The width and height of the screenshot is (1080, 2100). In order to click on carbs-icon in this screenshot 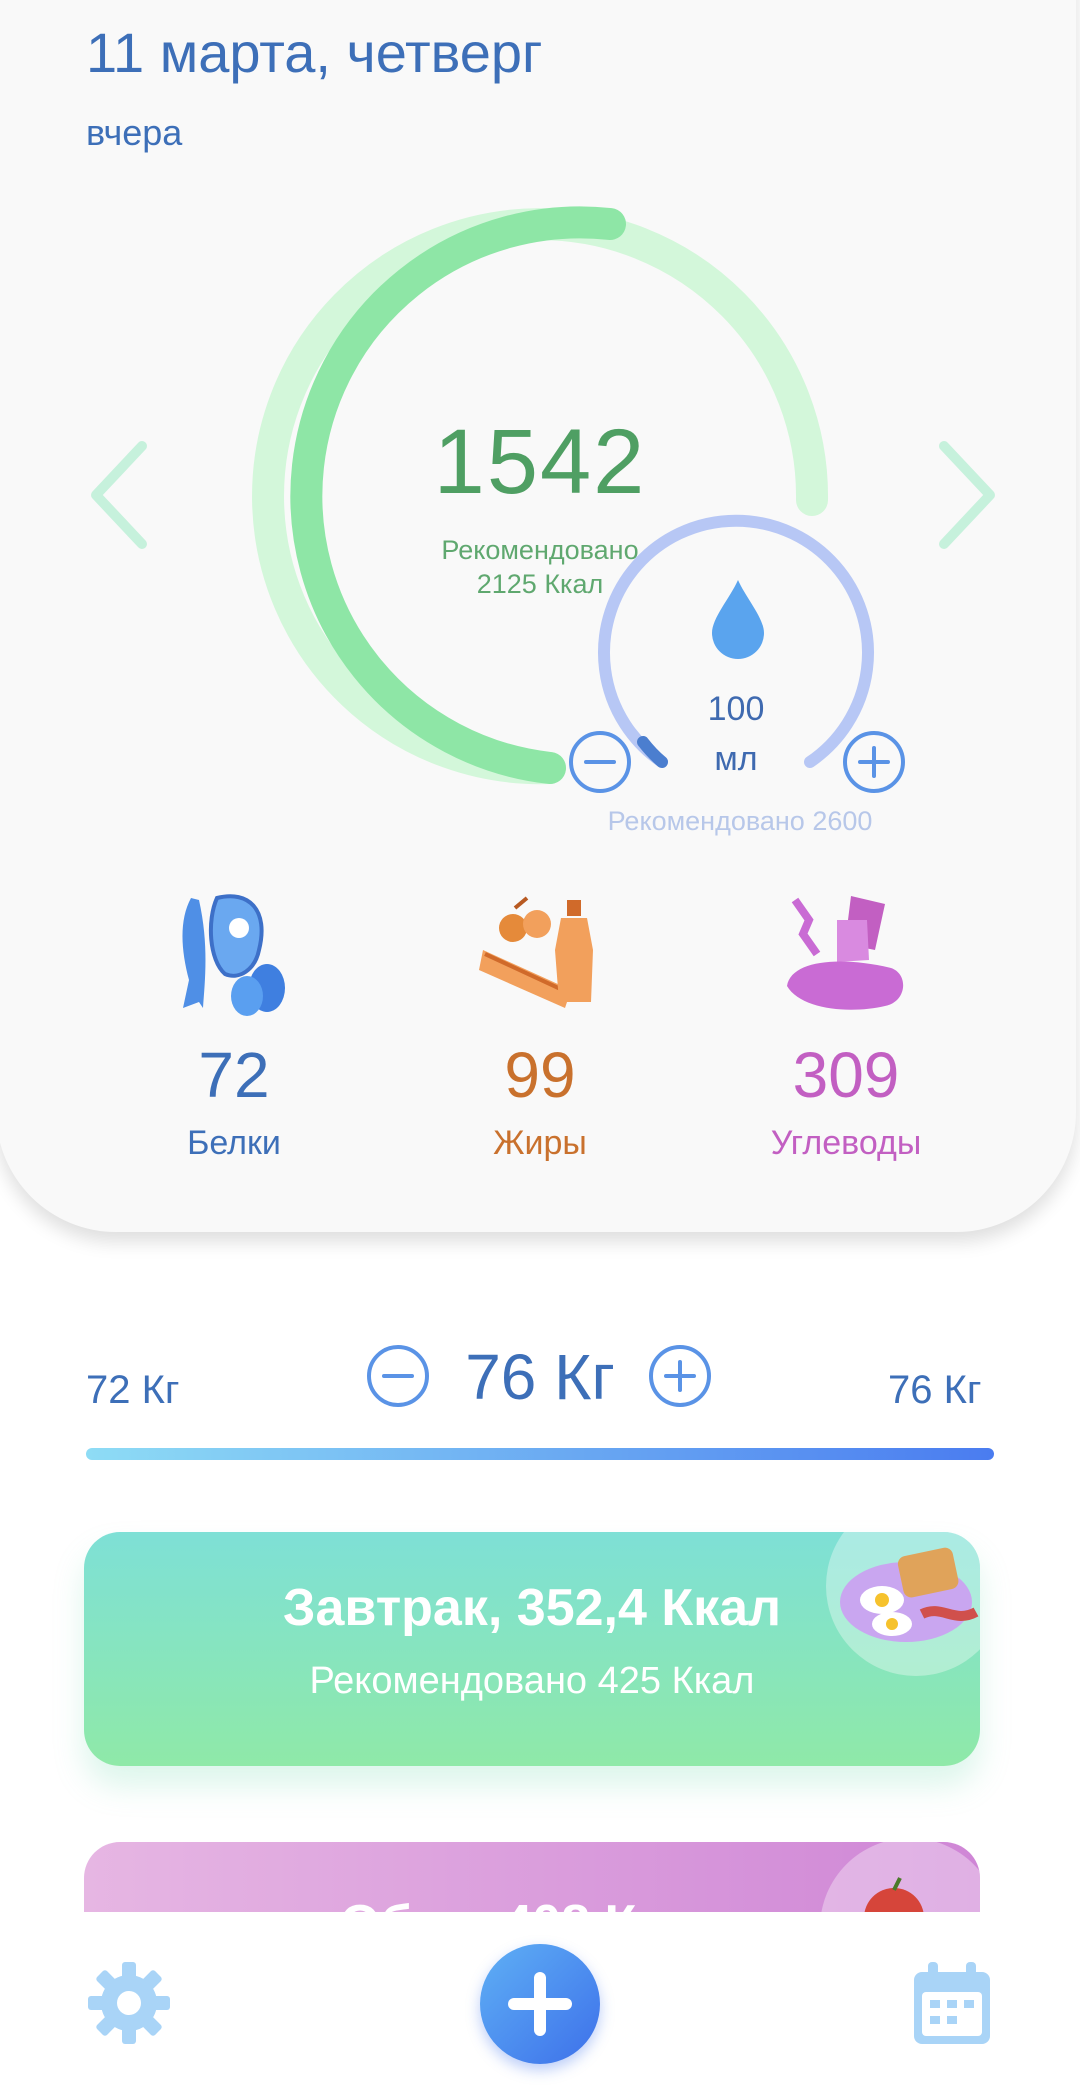, I will do `click(845, 953)`.